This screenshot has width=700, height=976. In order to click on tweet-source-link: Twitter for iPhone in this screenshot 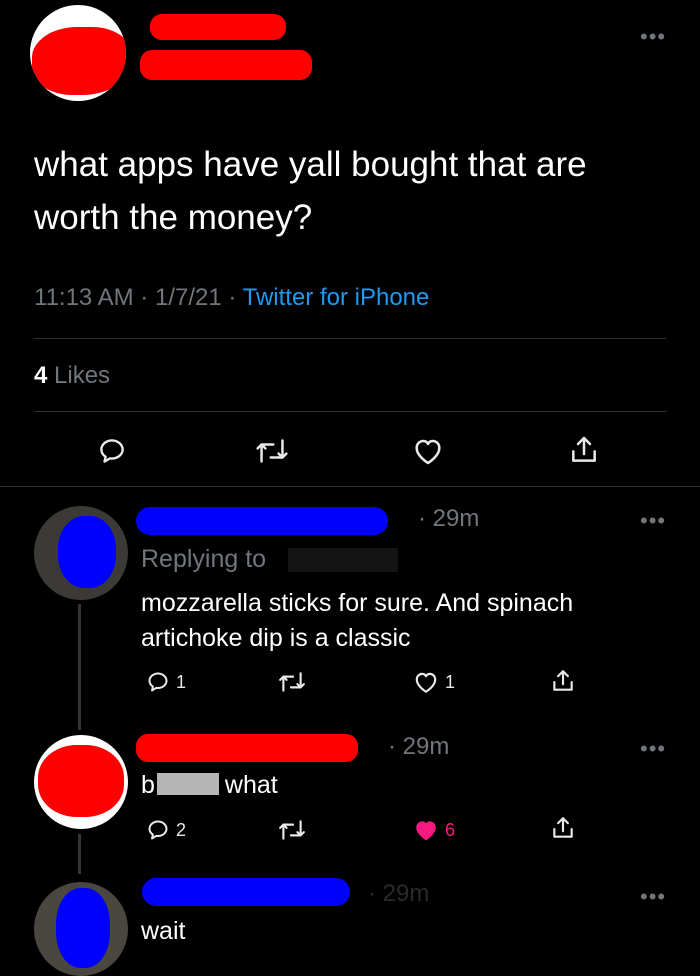, I will do `click(336, 297)`.